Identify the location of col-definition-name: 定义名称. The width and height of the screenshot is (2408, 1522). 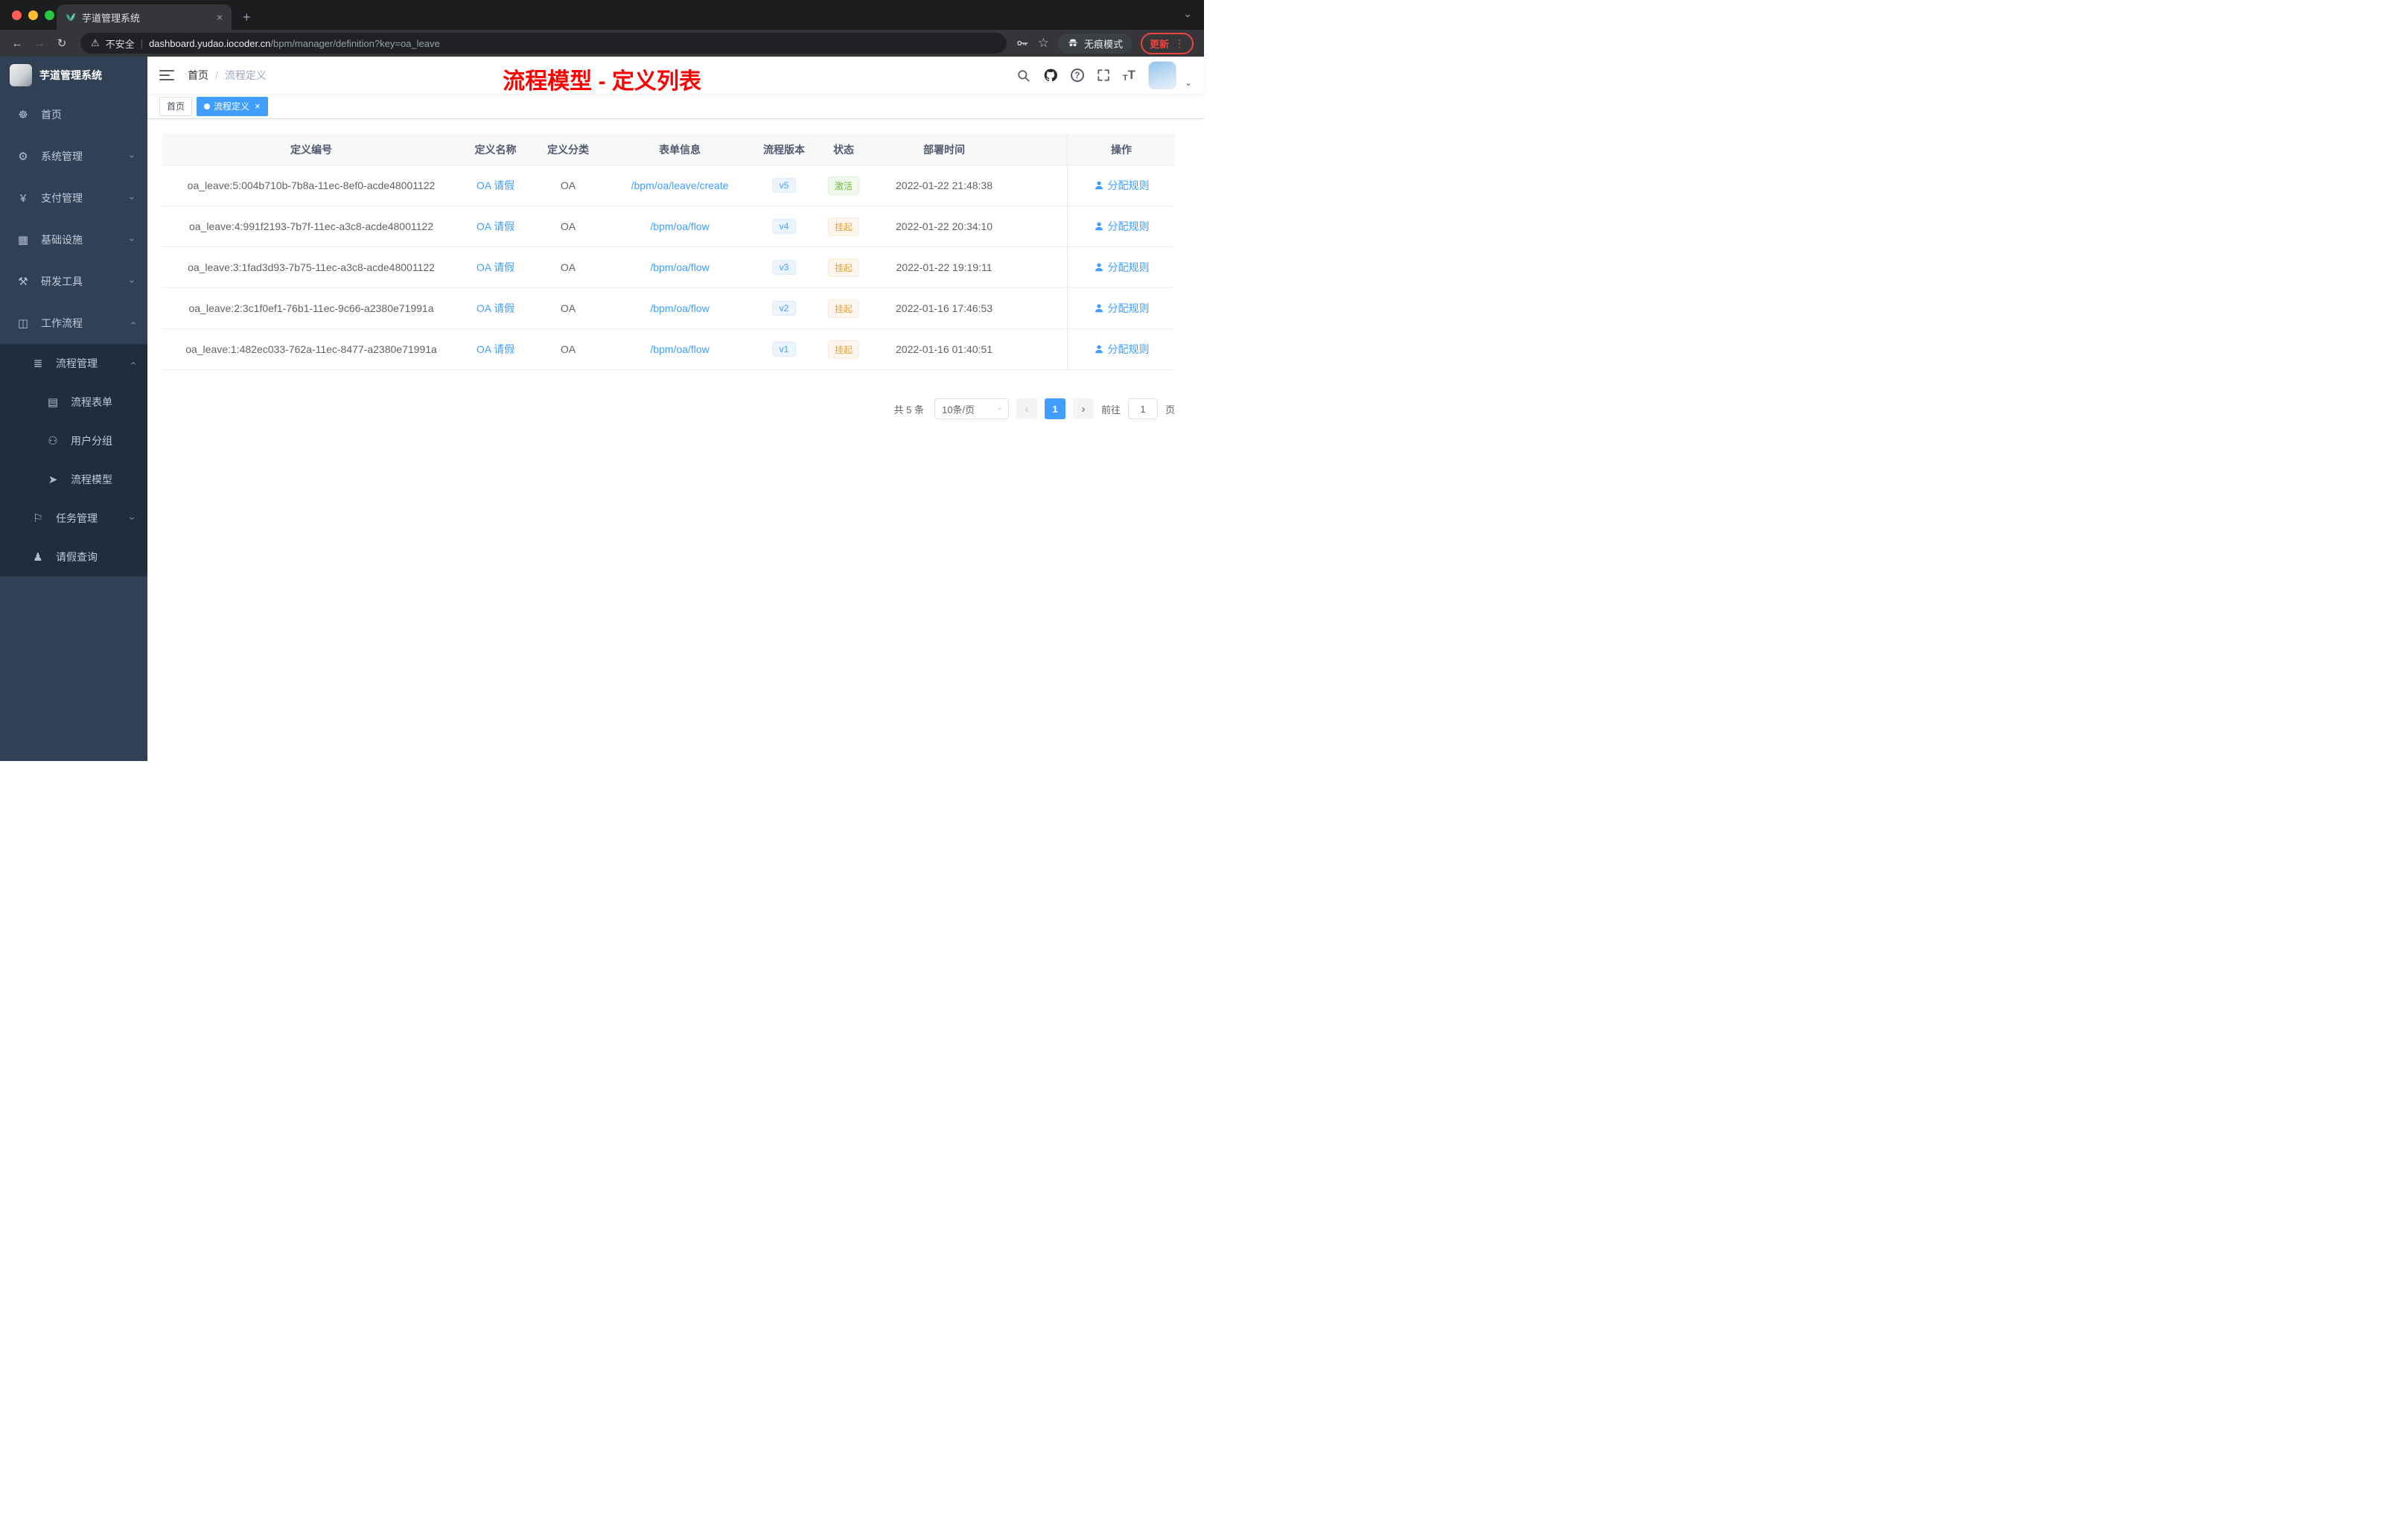
(495, 149).